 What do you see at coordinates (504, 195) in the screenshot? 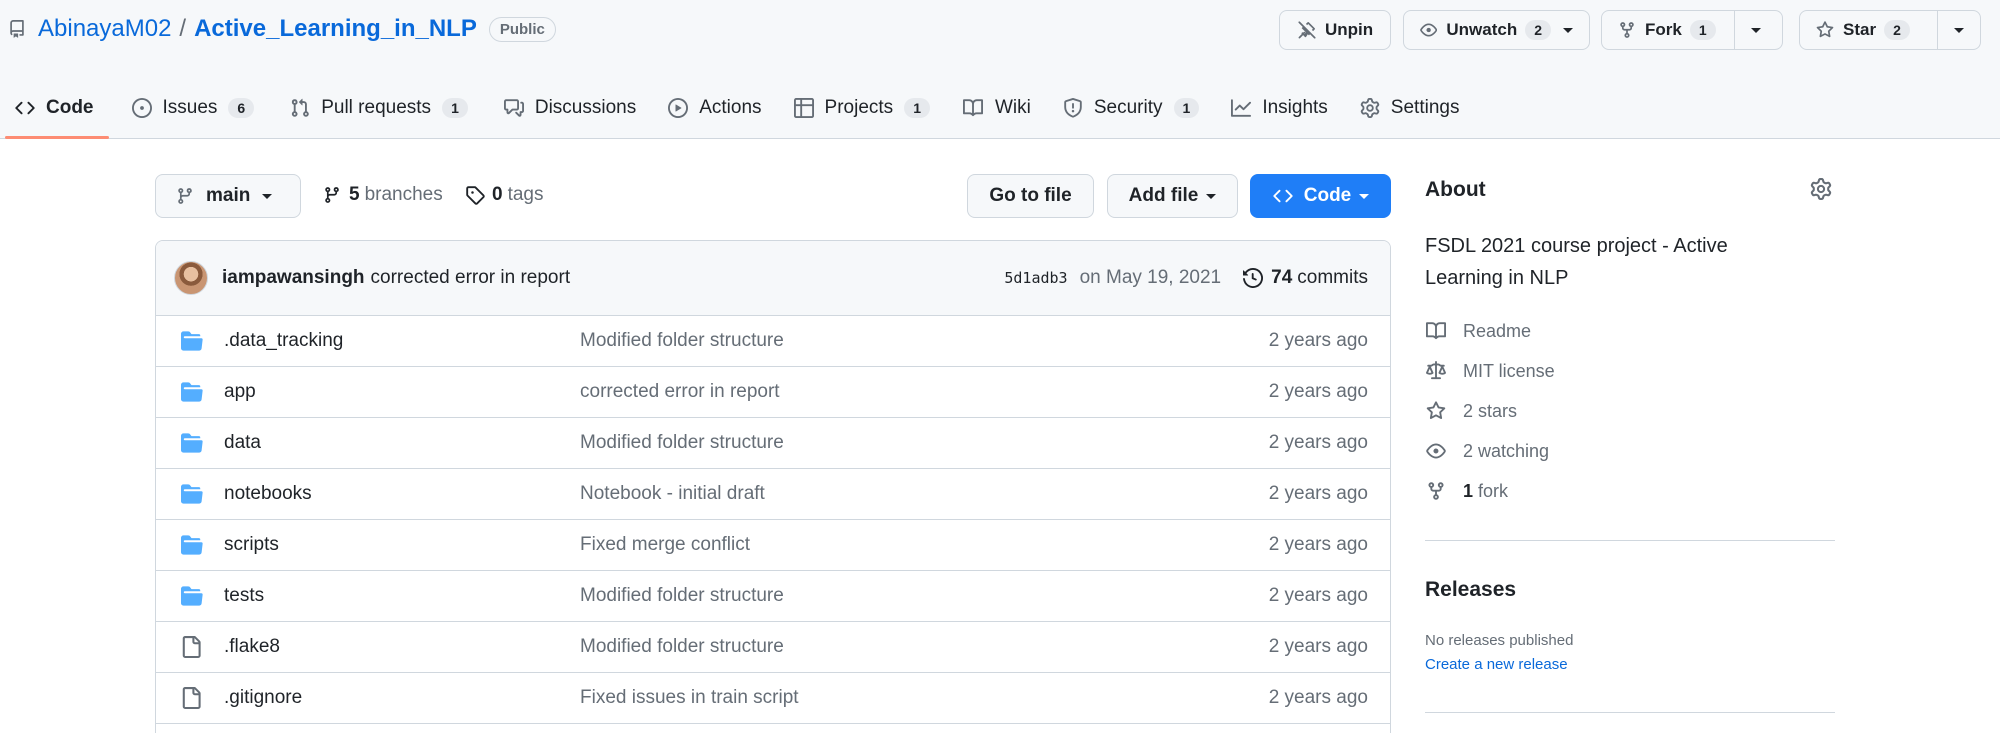
I see `tags-link: 0 tags` at bounding box center [504, 195].